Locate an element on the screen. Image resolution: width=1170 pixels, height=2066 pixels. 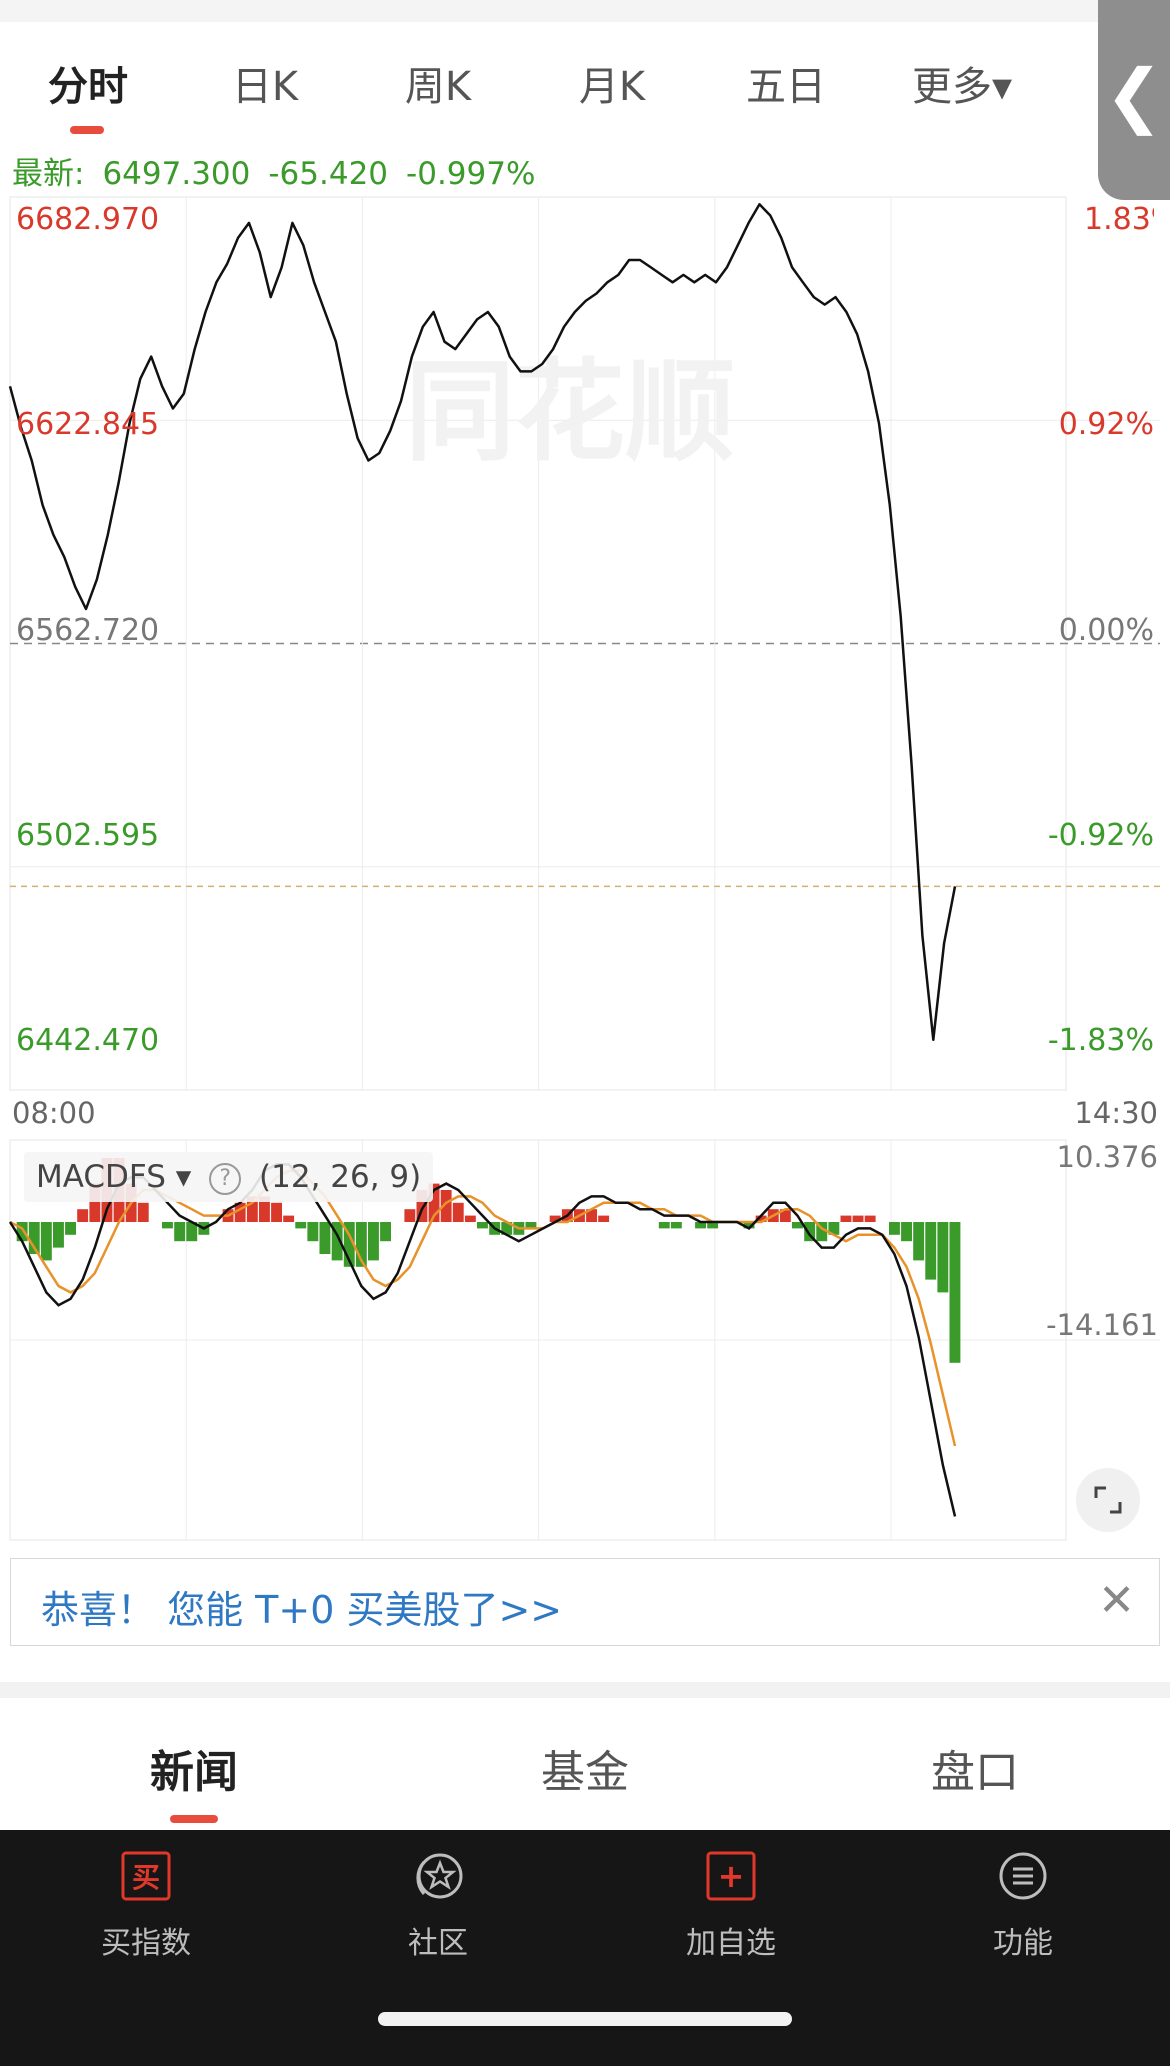
tab-news: 新闻 is located at coordinates (194, 1768).